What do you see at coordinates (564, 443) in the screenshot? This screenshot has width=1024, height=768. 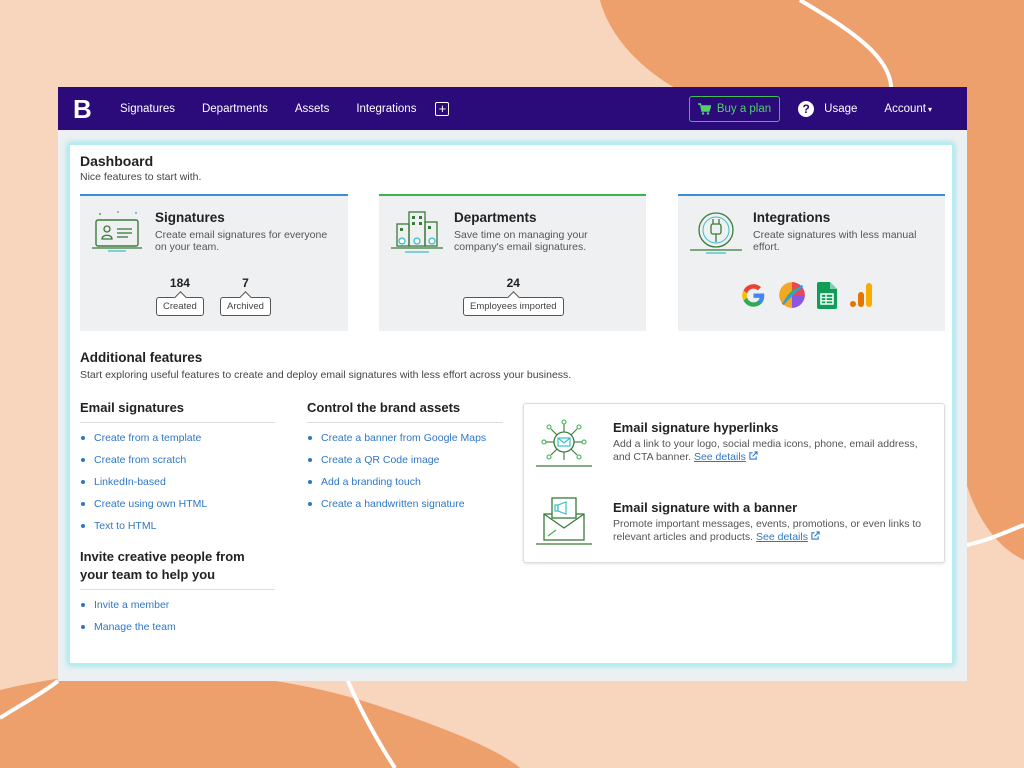 I see `hyperlinks-icon` at bounding box center [564, 443].